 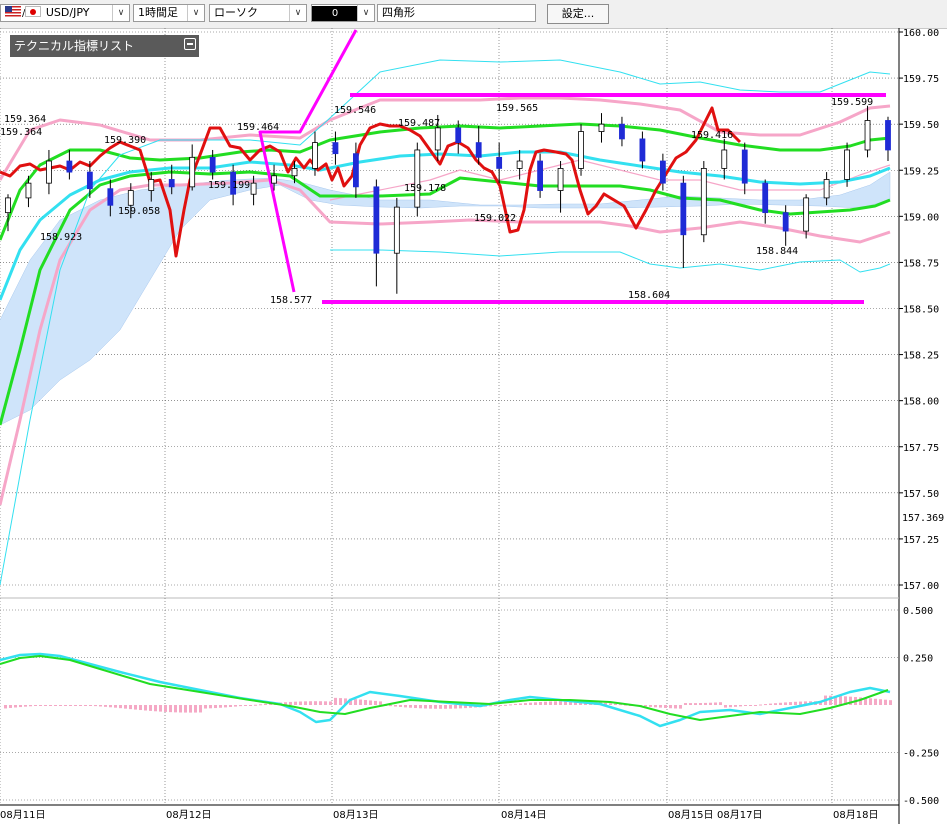 I want to click on osc-green-line, so click(x=444, y=688).